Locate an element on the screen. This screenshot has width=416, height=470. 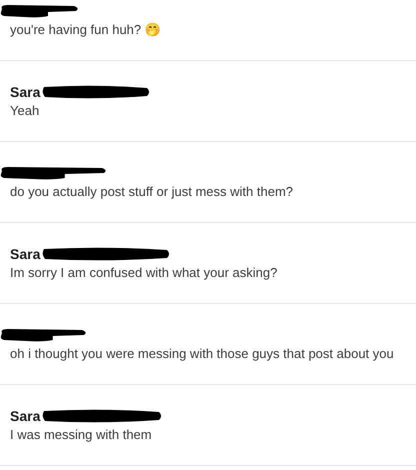
message-text: Yeah is located at coordinates (25, 111).